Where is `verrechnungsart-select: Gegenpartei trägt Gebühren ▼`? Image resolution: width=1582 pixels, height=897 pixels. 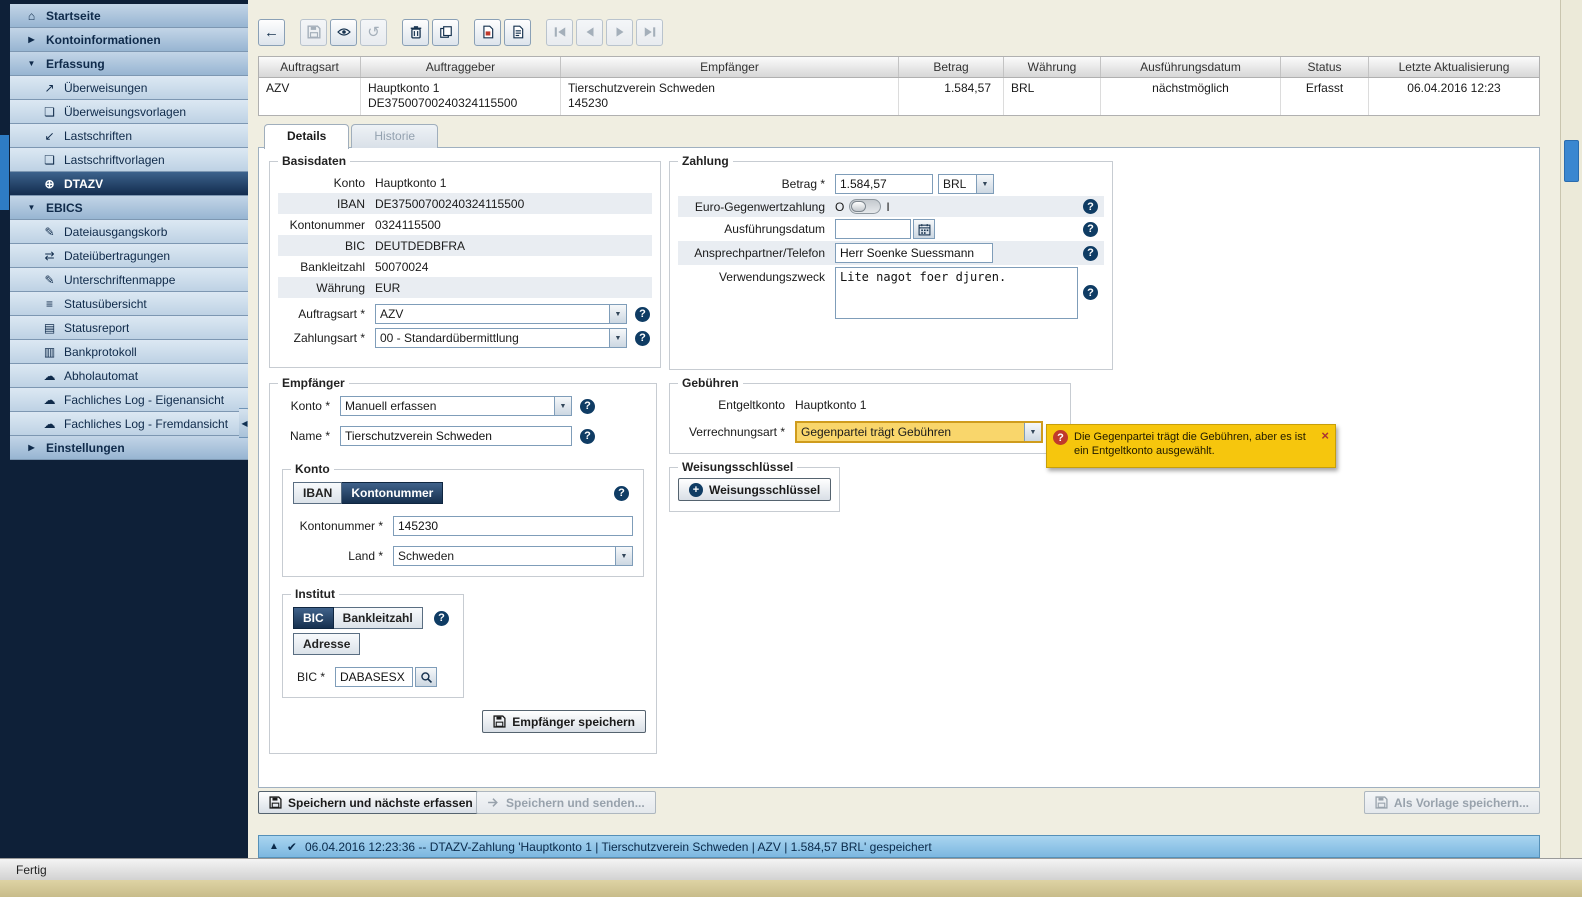
verrechnungsart-select: Gegenpartei trägt Gebühren ▼ is located at coordinates (919, 432).